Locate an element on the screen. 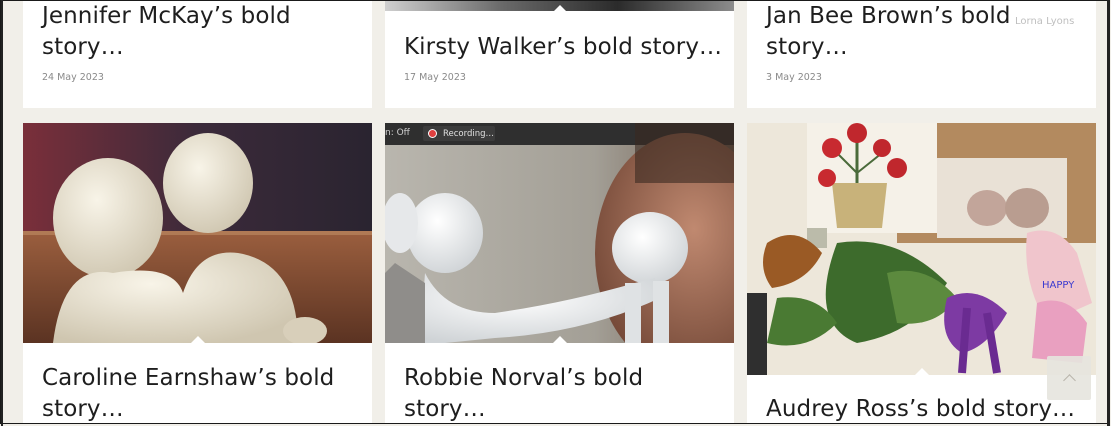  svg-text: HAPPY is located at coordinates (1058, 285).